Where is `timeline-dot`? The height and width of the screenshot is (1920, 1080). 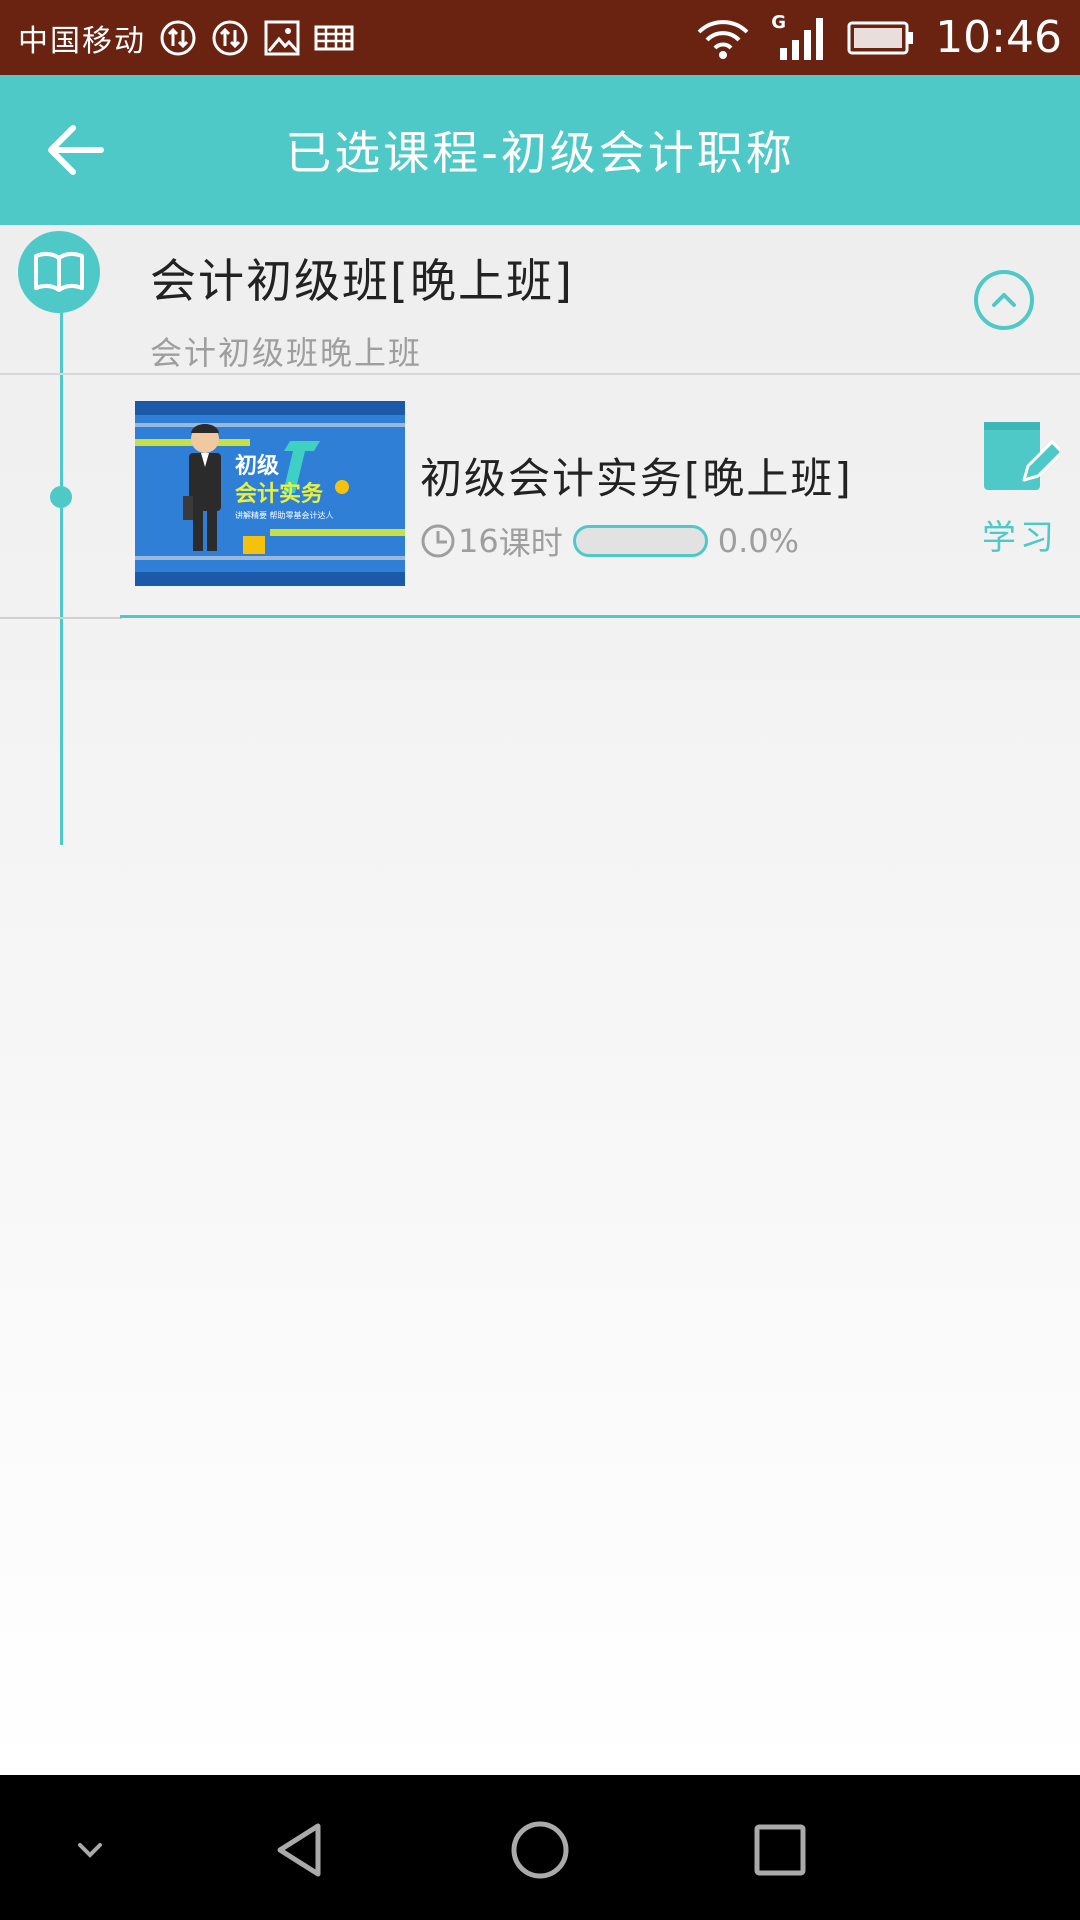
timeline-dot is located at coordinates (61, 497).